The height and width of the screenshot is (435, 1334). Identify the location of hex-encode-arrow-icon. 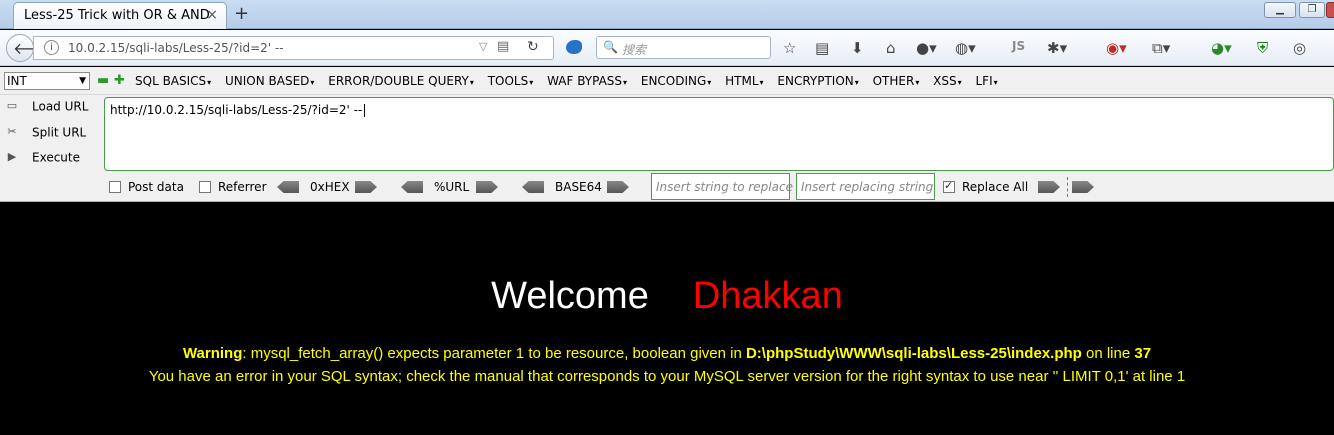
(366, 187).